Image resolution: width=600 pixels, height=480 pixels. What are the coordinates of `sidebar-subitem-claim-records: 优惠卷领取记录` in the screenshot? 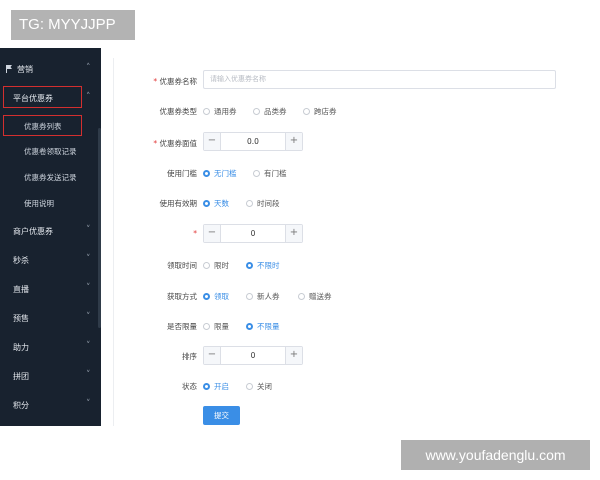 It's located at (50, 151).